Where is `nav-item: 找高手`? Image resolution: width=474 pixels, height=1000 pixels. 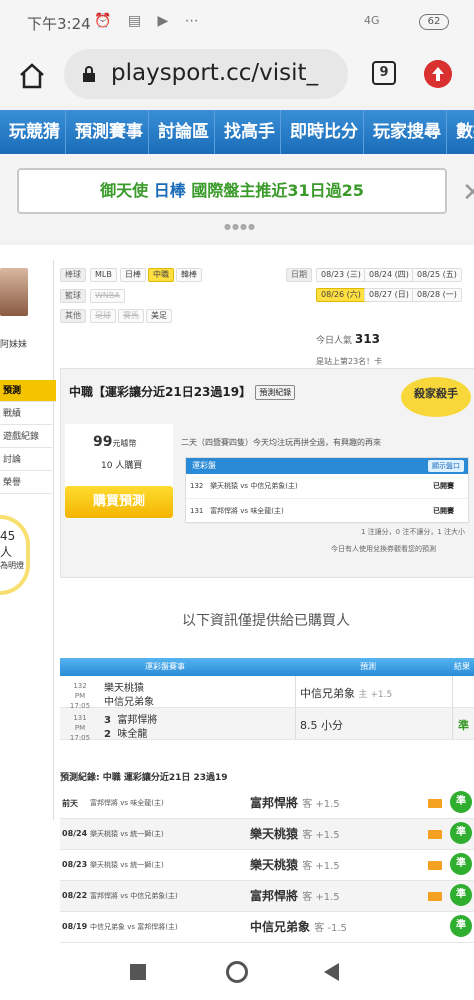
nav-item: 找高手 is located at coordinates (248, 132).